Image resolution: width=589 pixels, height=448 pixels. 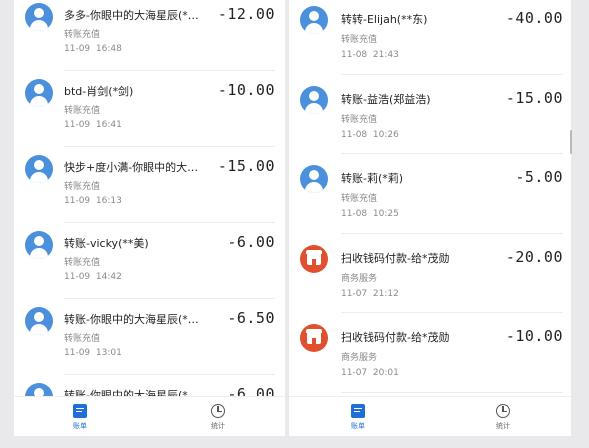 I want to click on bottom-strip, so click(x=294, y=442).